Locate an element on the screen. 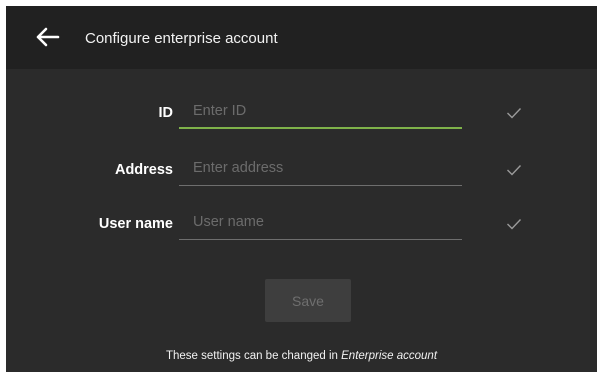  user-name-row: User name is located at coordinates (301, 225).